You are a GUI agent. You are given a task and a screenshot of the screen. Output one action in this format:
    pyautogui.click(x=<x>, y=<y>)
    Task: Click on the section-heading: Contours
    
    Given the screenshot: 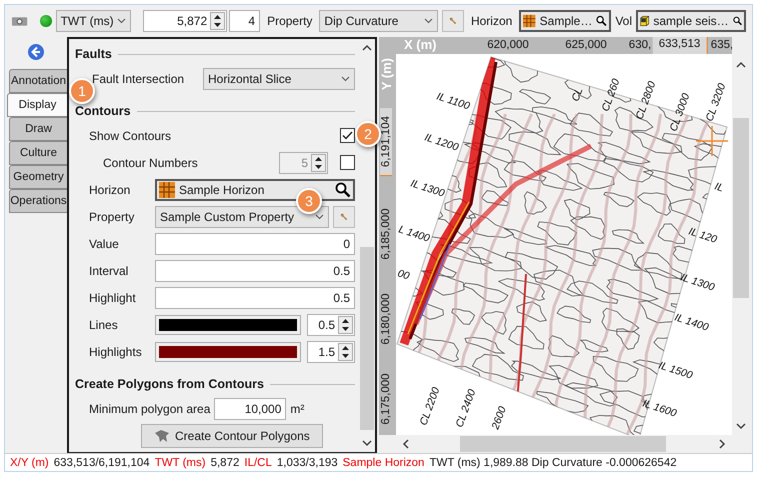 What is the action you would take?
    pyautogui.click(x=103, y=111)
    